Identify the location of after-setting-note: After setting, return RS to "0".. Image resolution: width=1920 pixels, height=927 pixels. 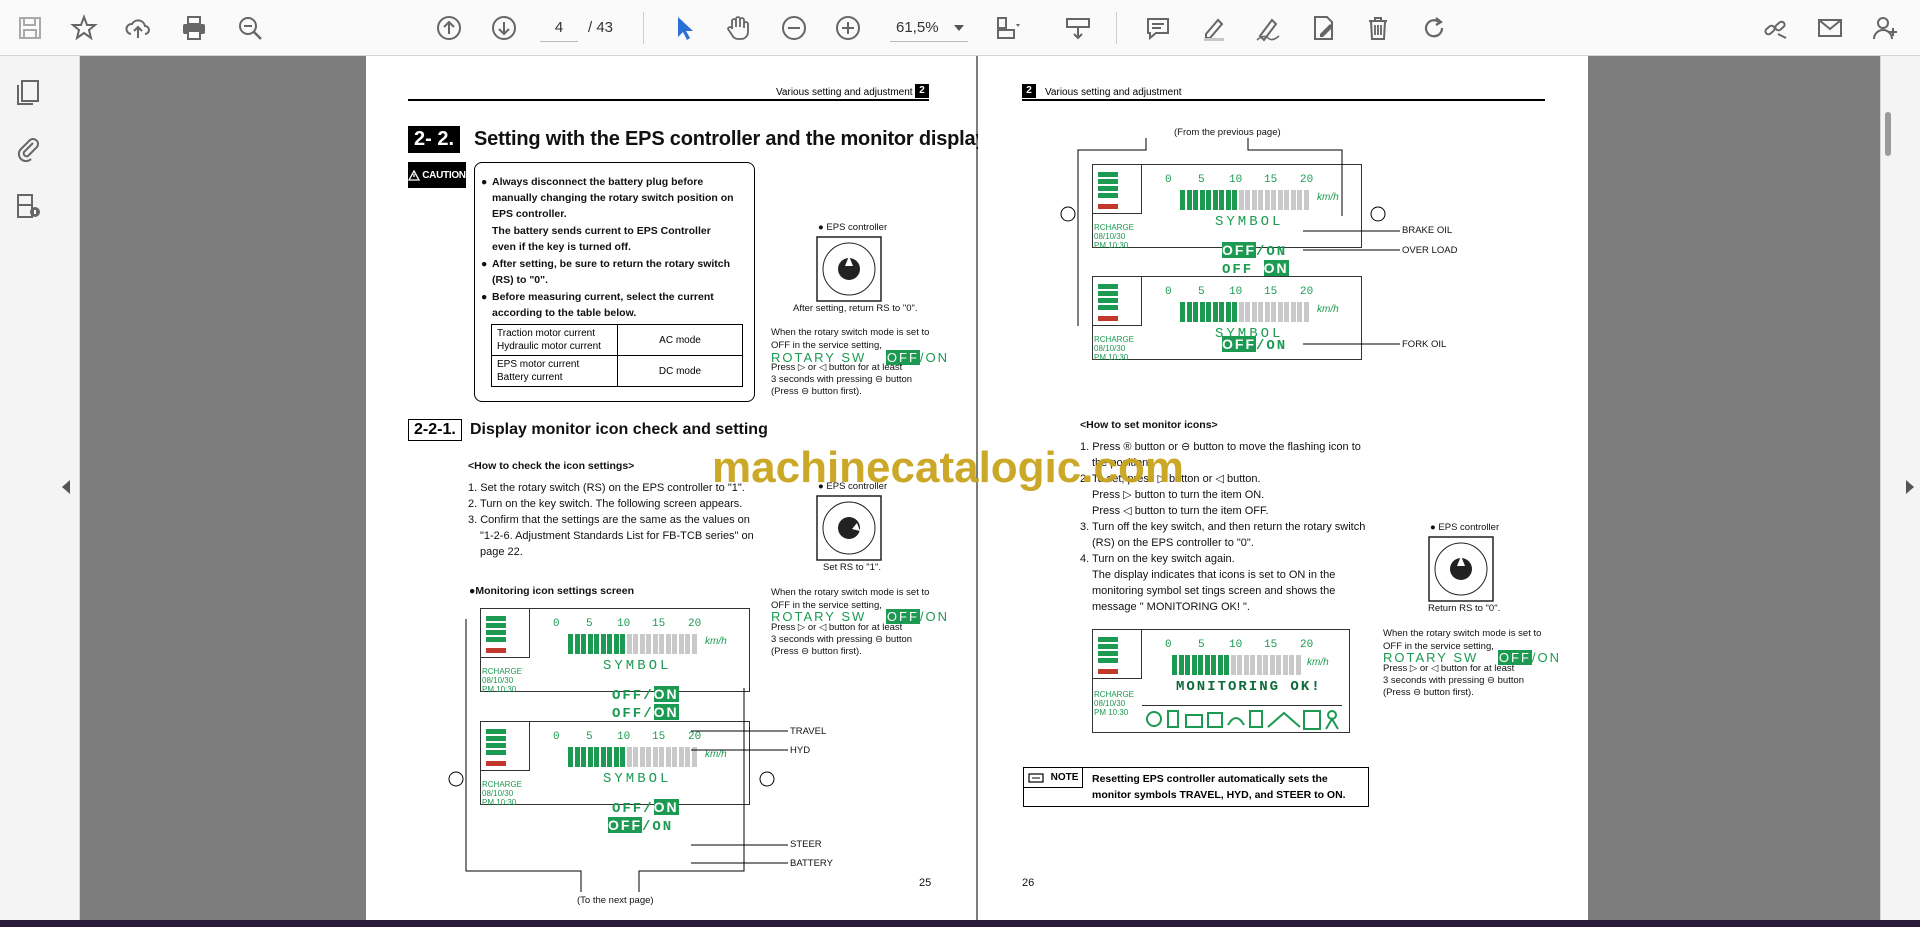
(855, 308).